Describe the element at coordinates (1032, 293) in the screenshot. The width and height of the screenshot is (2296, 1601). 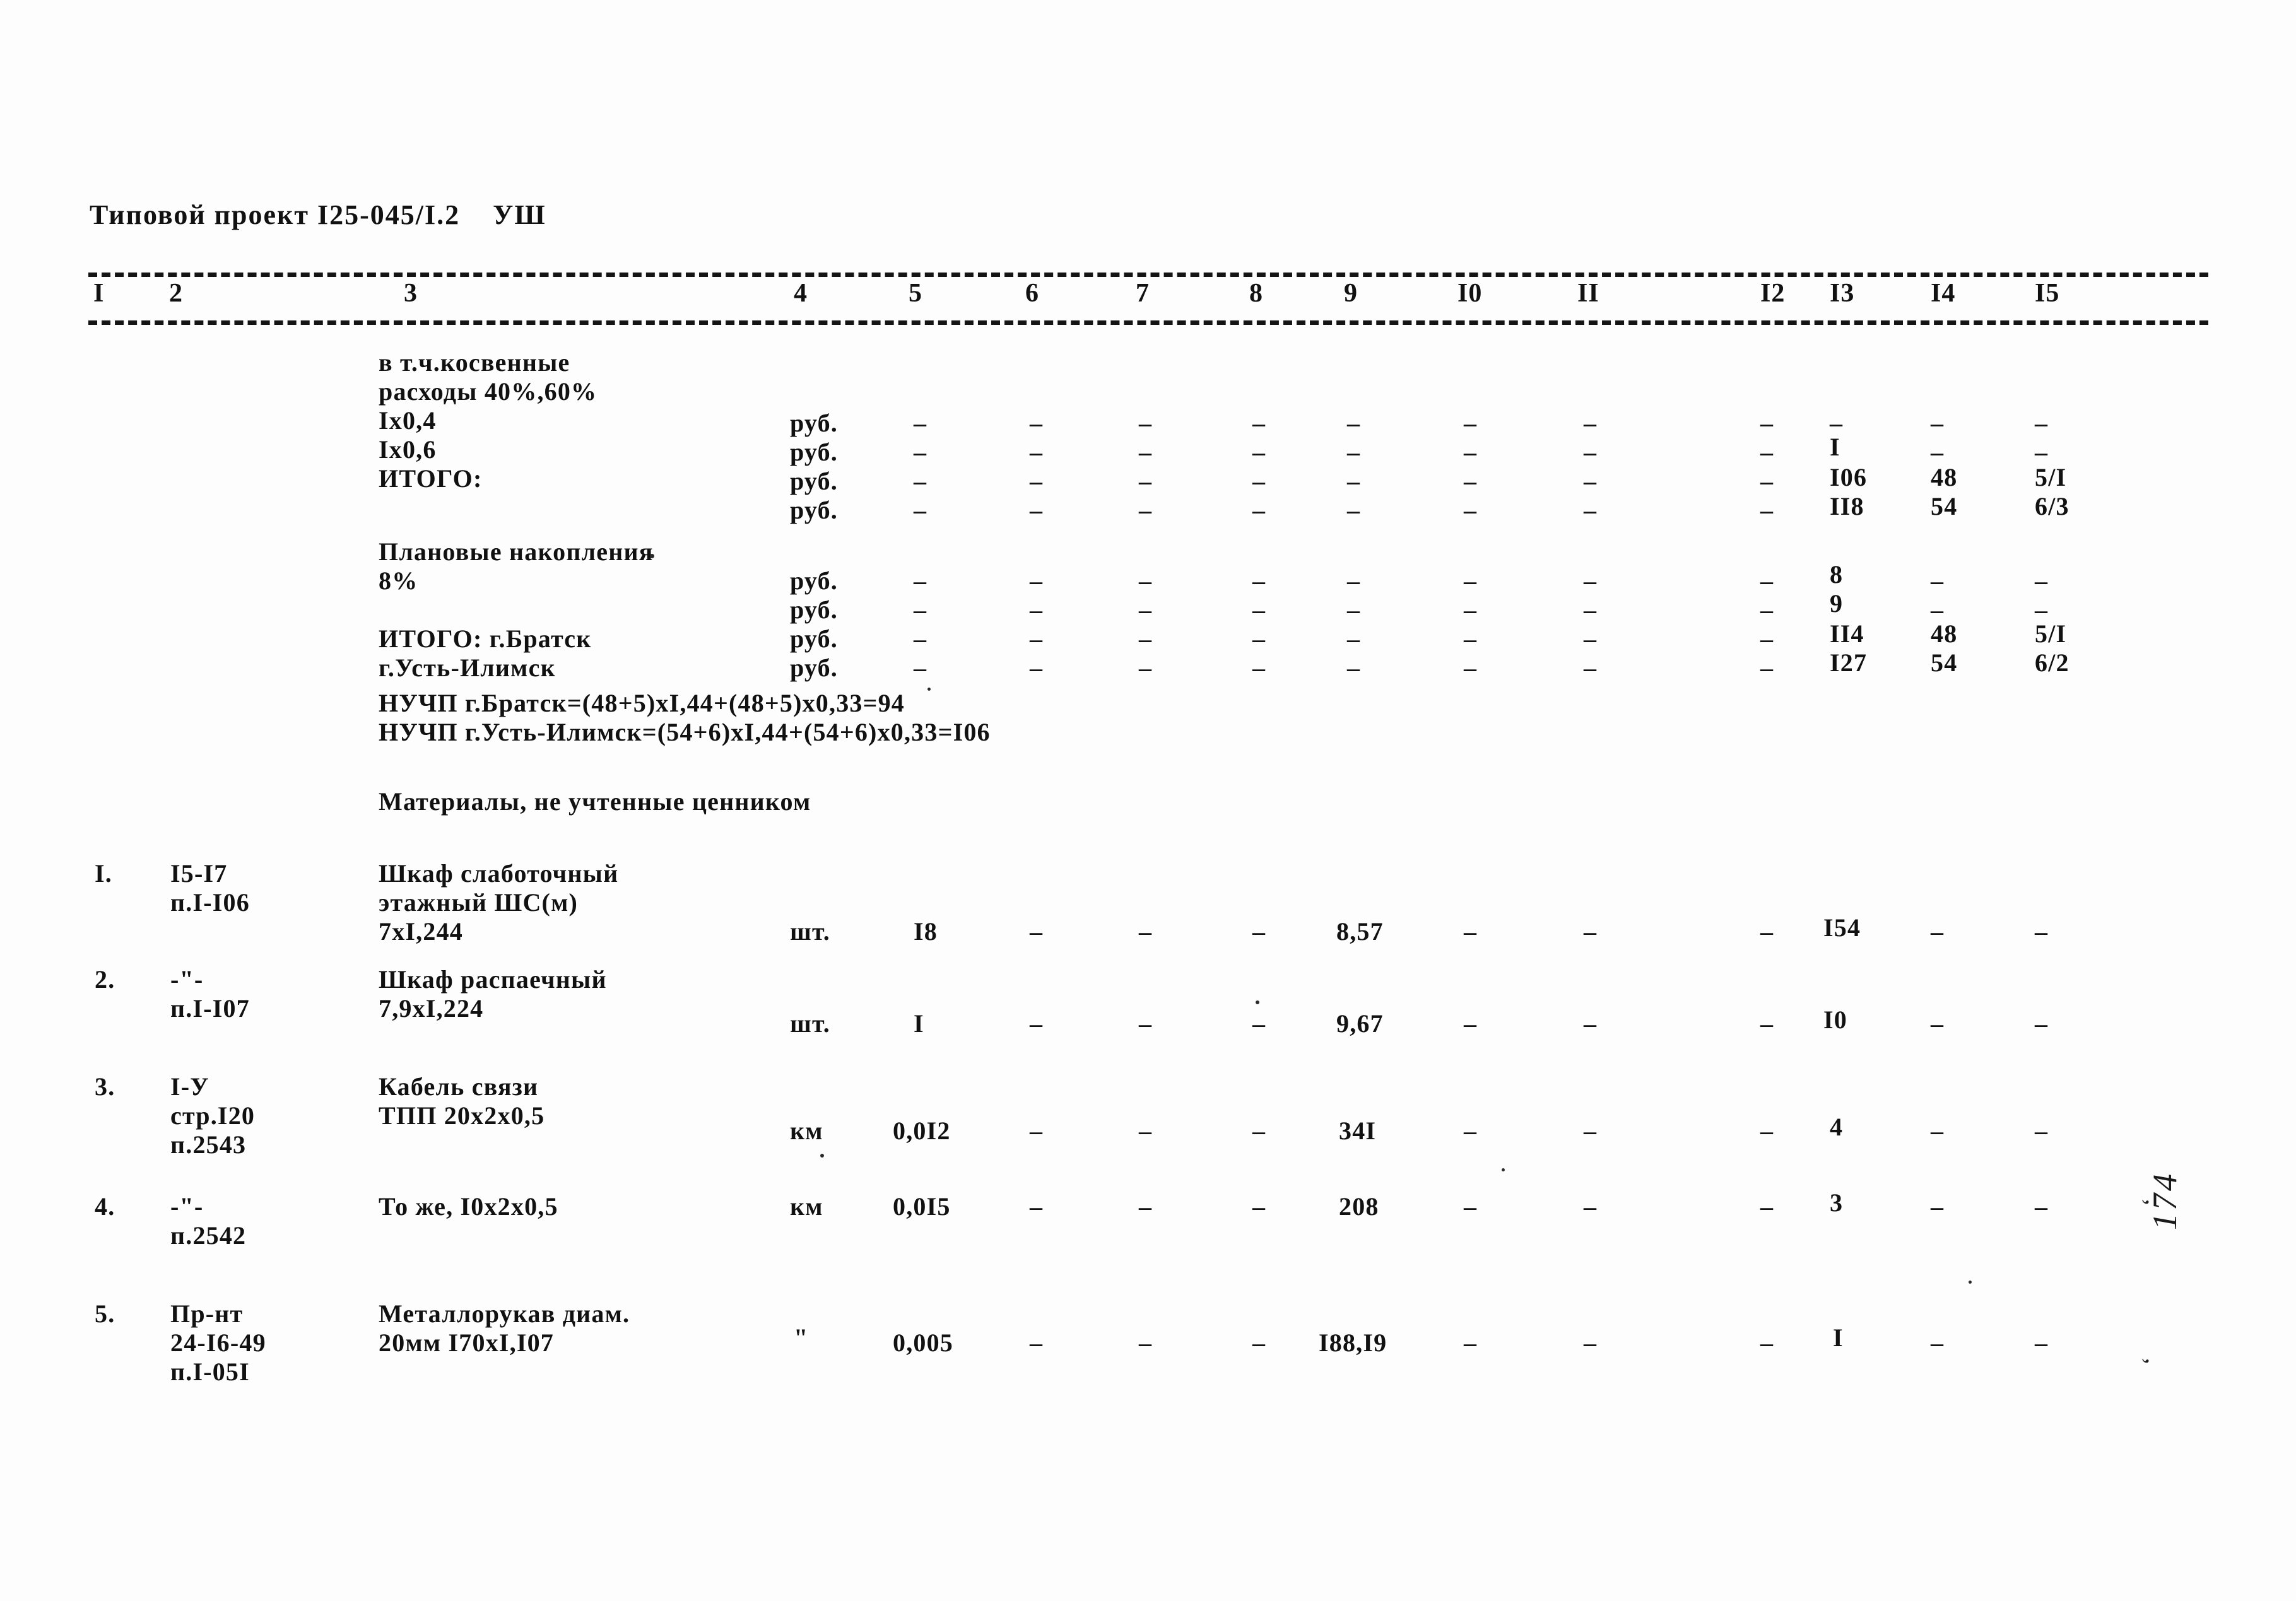
I see `column-number-6: 6` at that location.